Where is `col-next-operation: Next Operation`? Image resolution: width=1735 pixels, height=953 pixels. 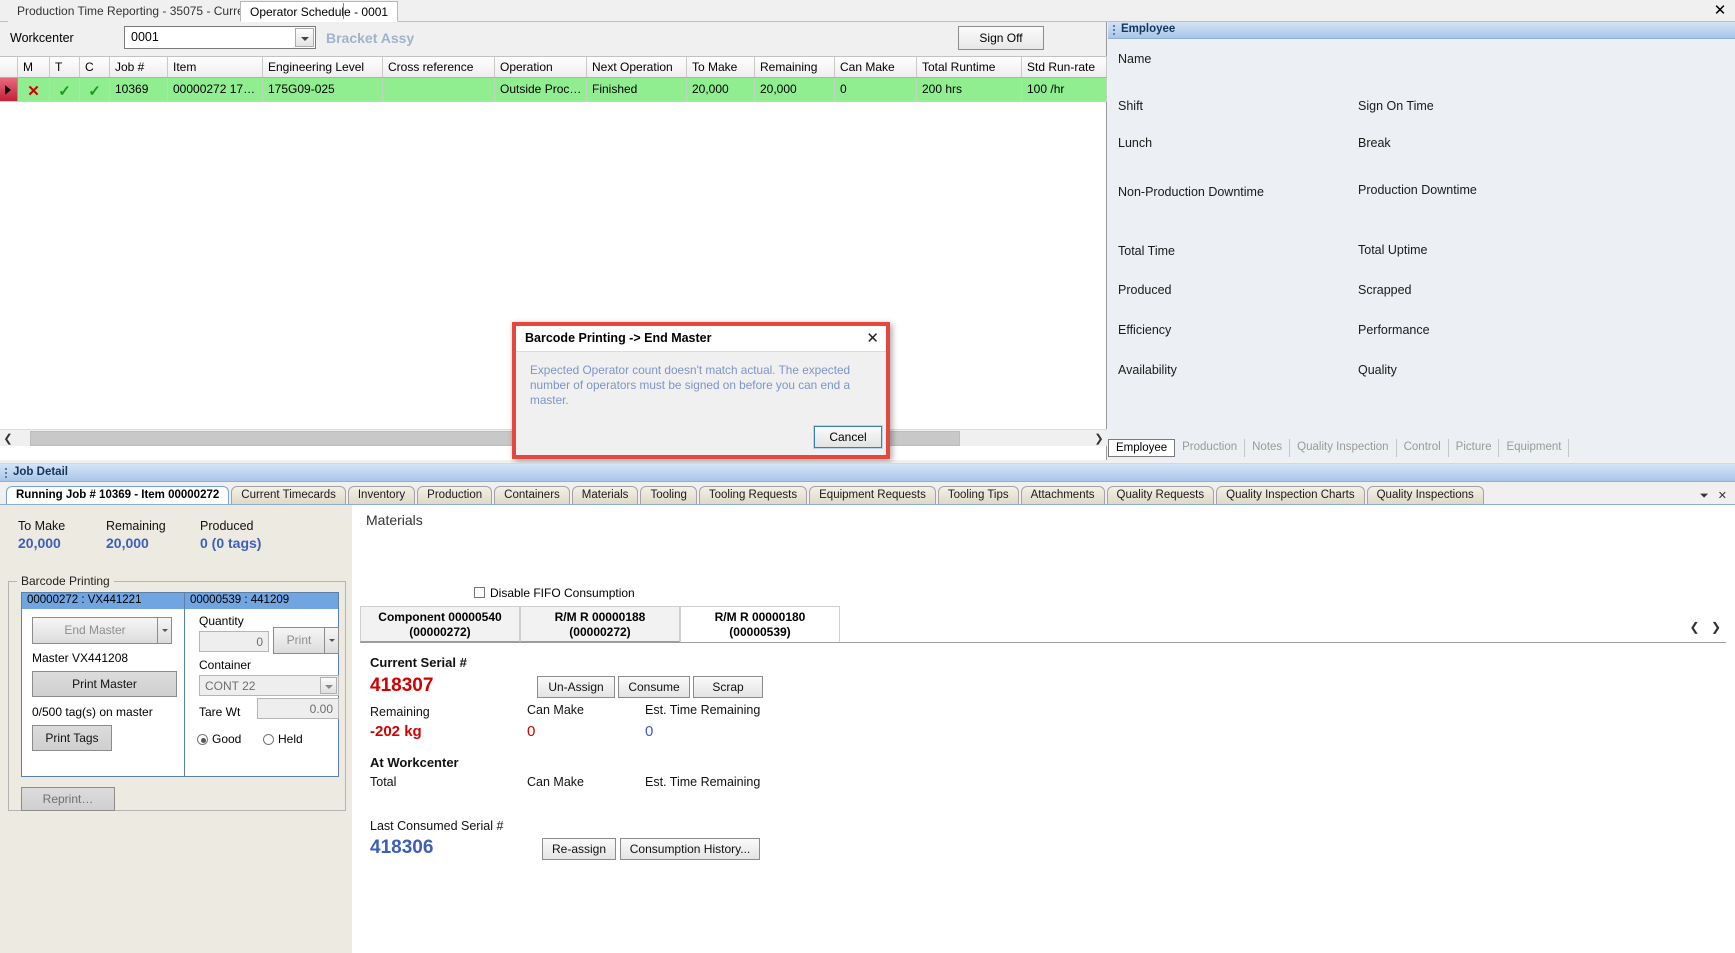 col-next-operation: Next Operation is located at coordinates (637, 67).